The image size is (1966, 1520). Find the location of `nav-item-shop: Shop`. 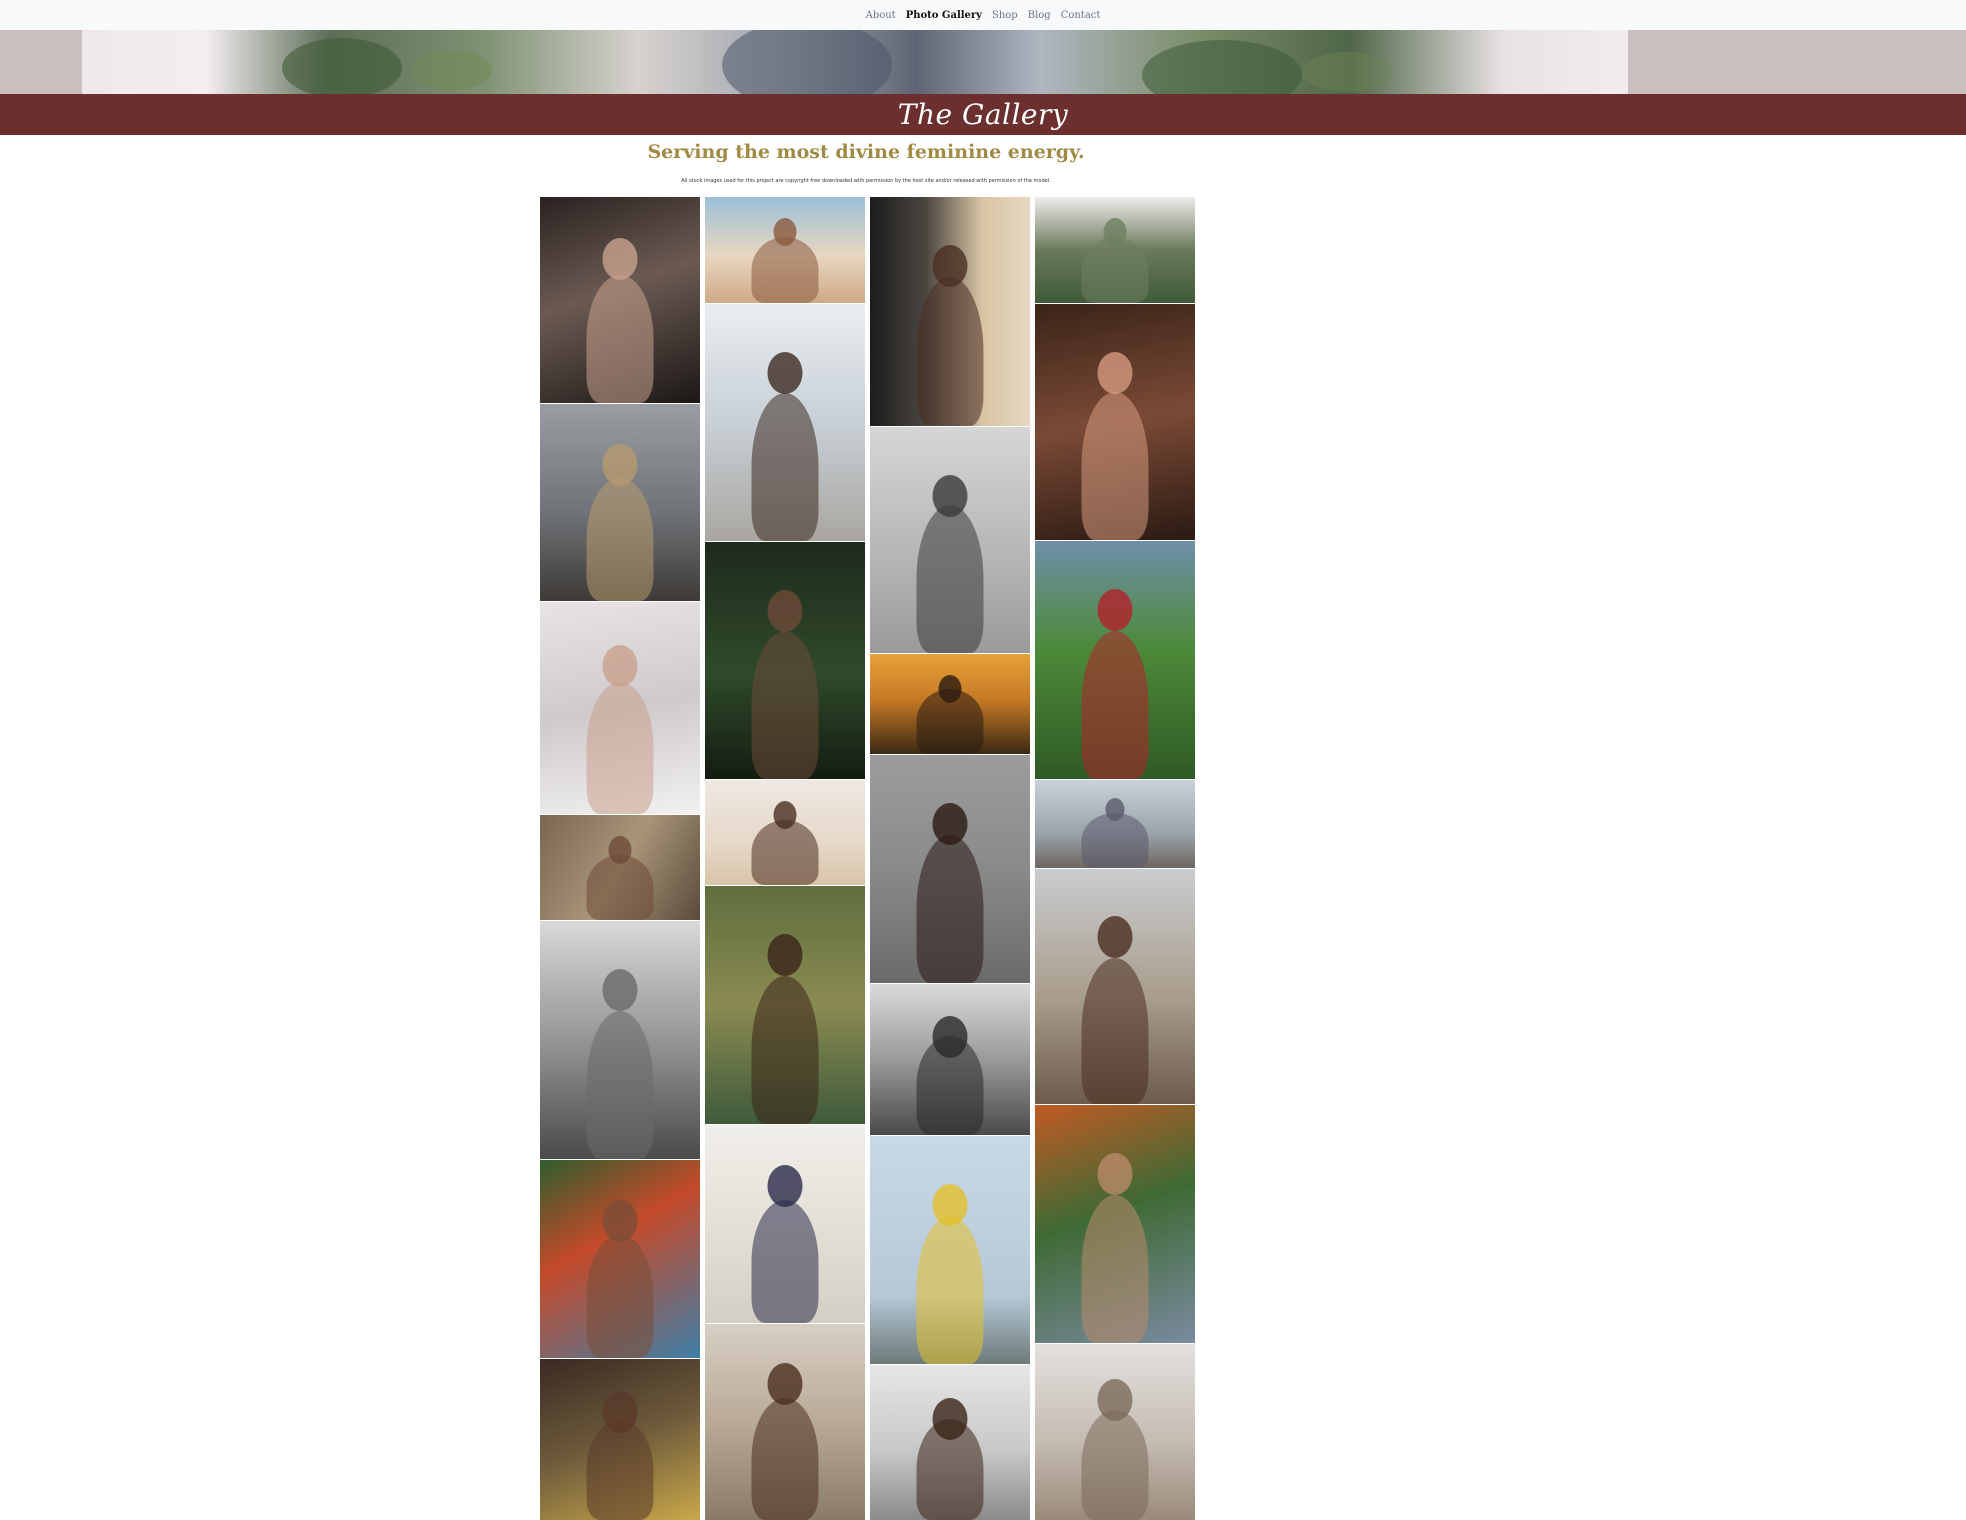

nav-item-shop: Shop is located at coordinates (1005, 15).